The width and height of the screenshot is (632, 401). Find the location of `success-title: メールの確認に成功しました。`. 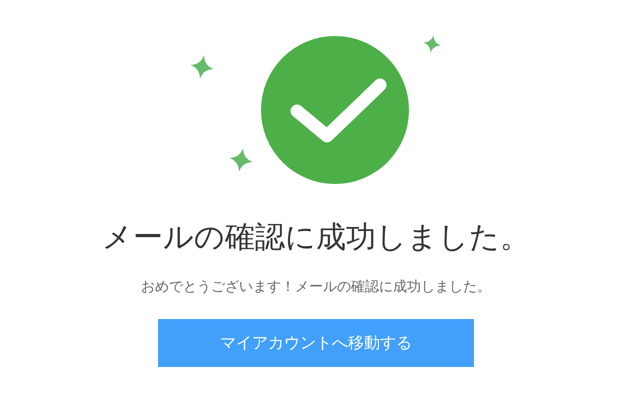

success-title: メールの確認に成功しました。 is located at coordinates (316, 238).